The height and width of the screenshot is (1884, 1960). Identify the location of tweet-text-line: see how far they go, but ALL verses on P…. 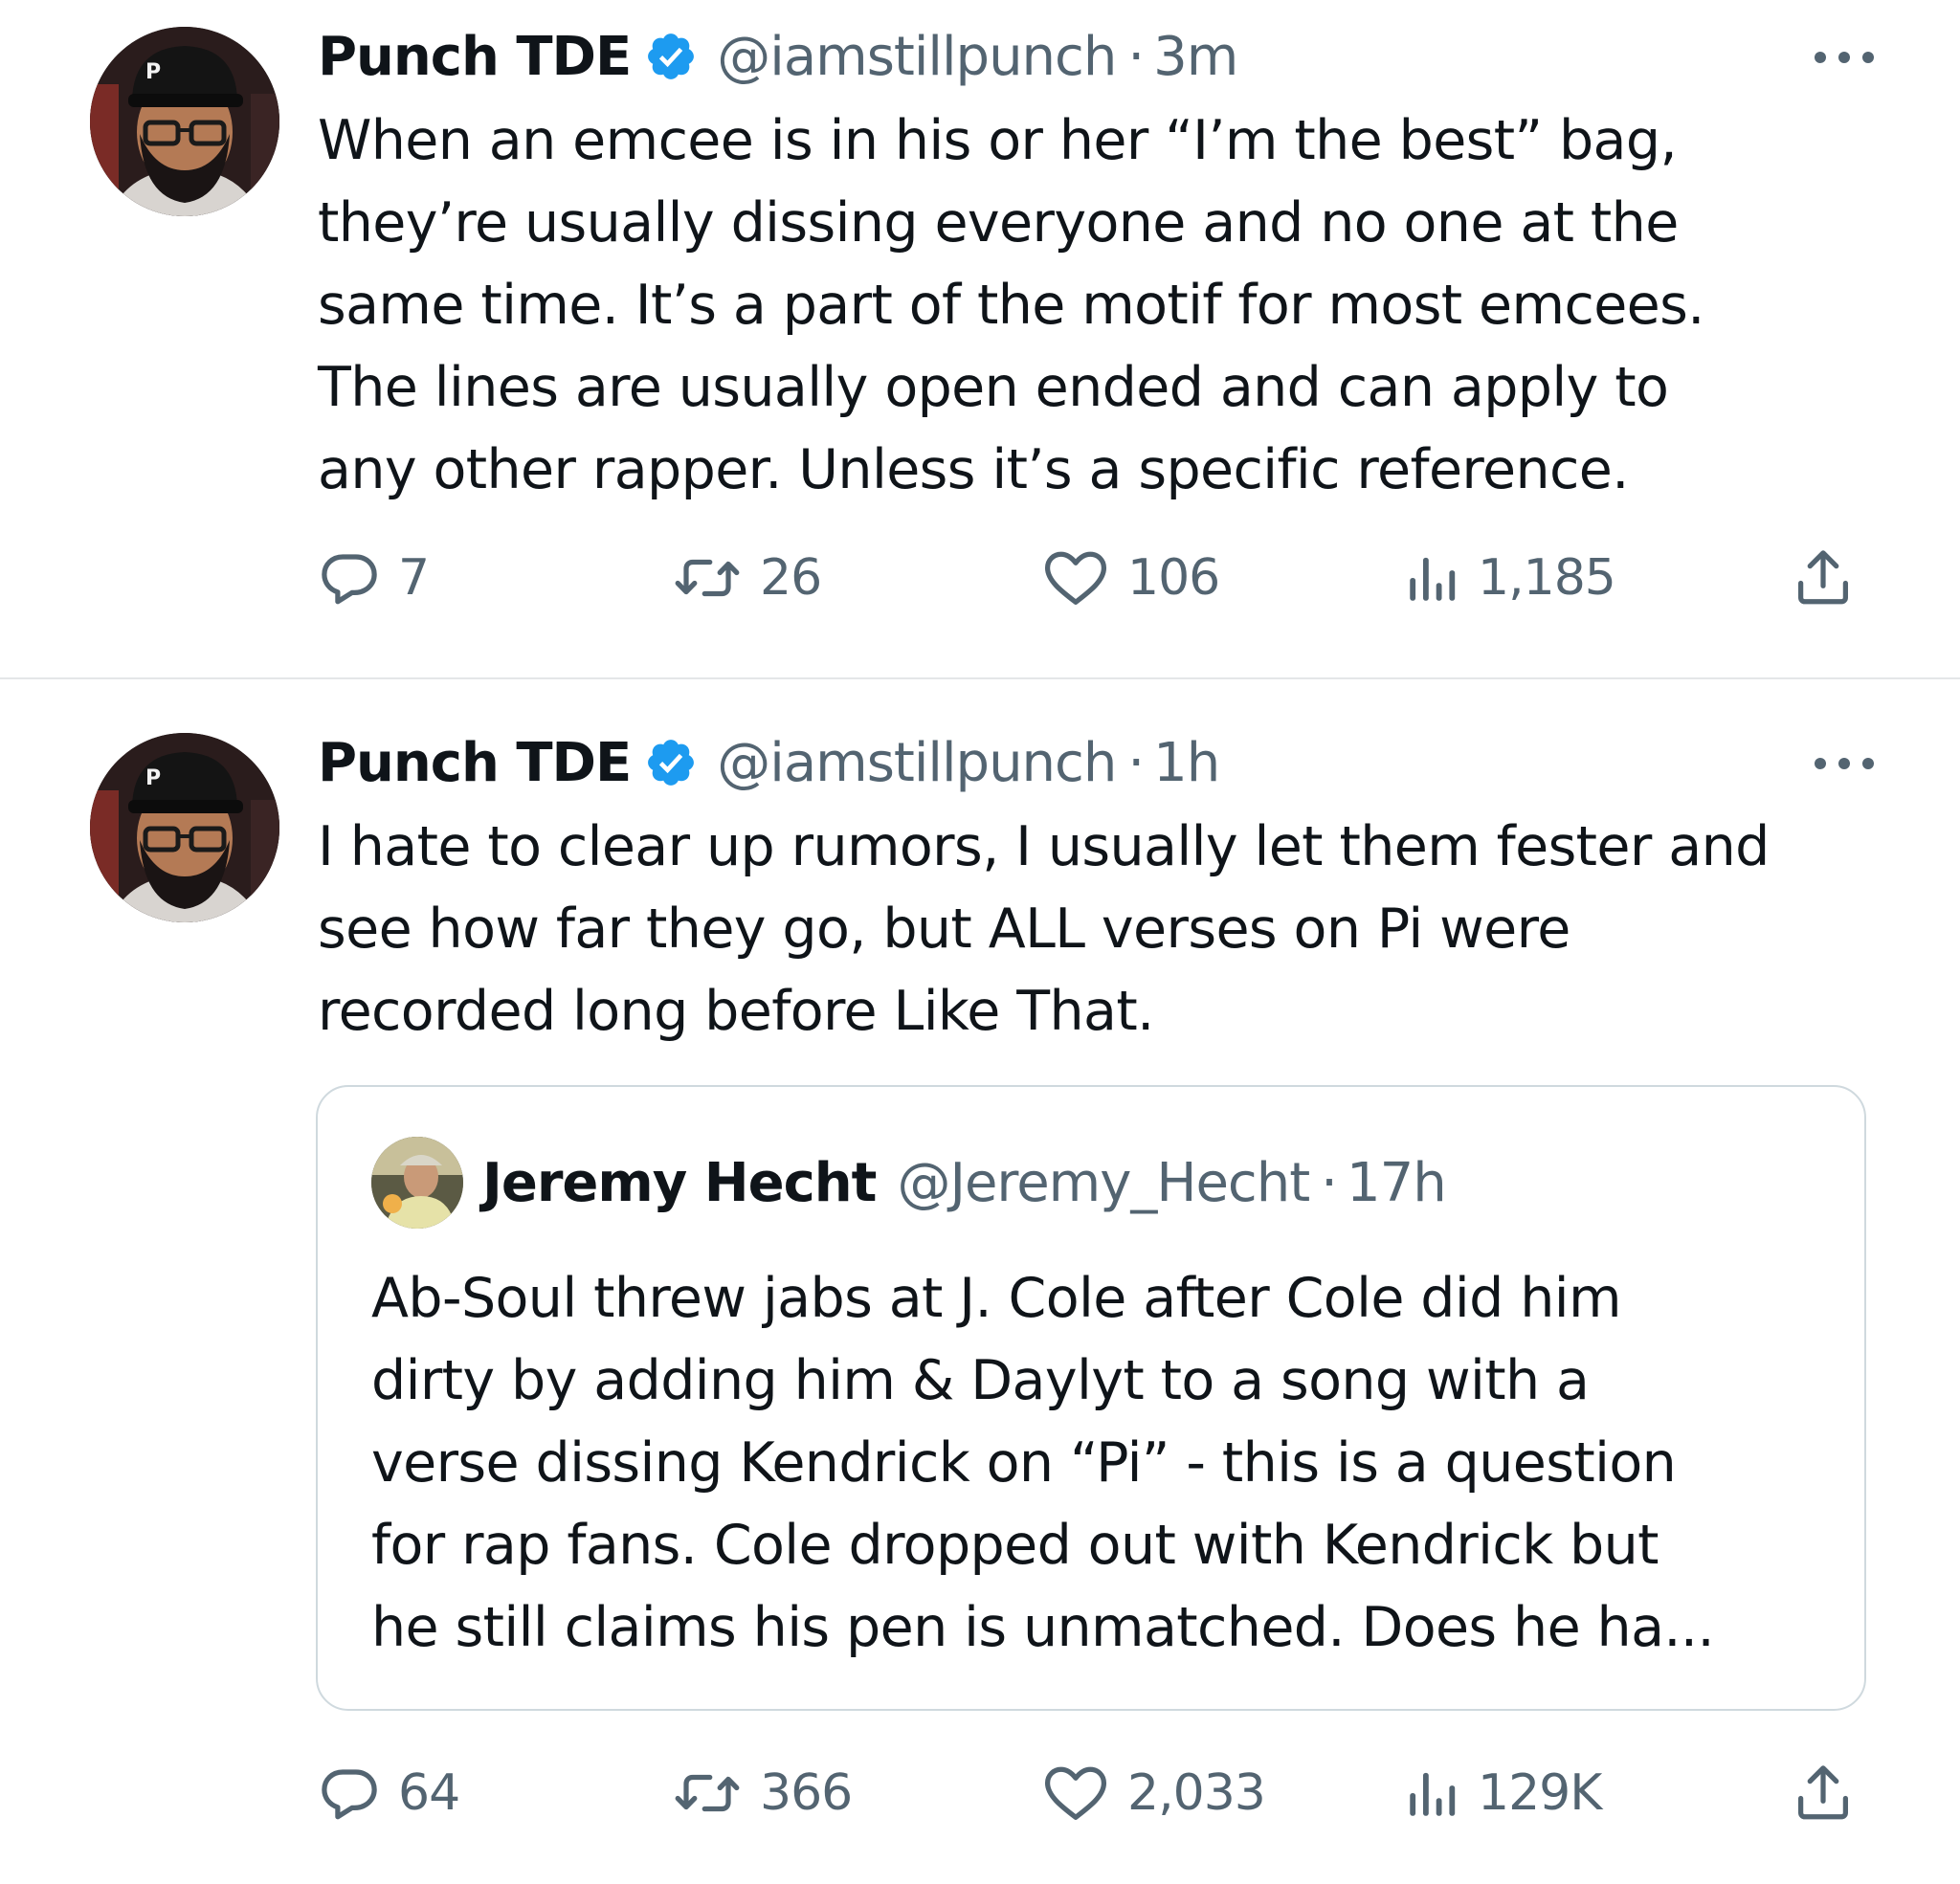
(944, 929).